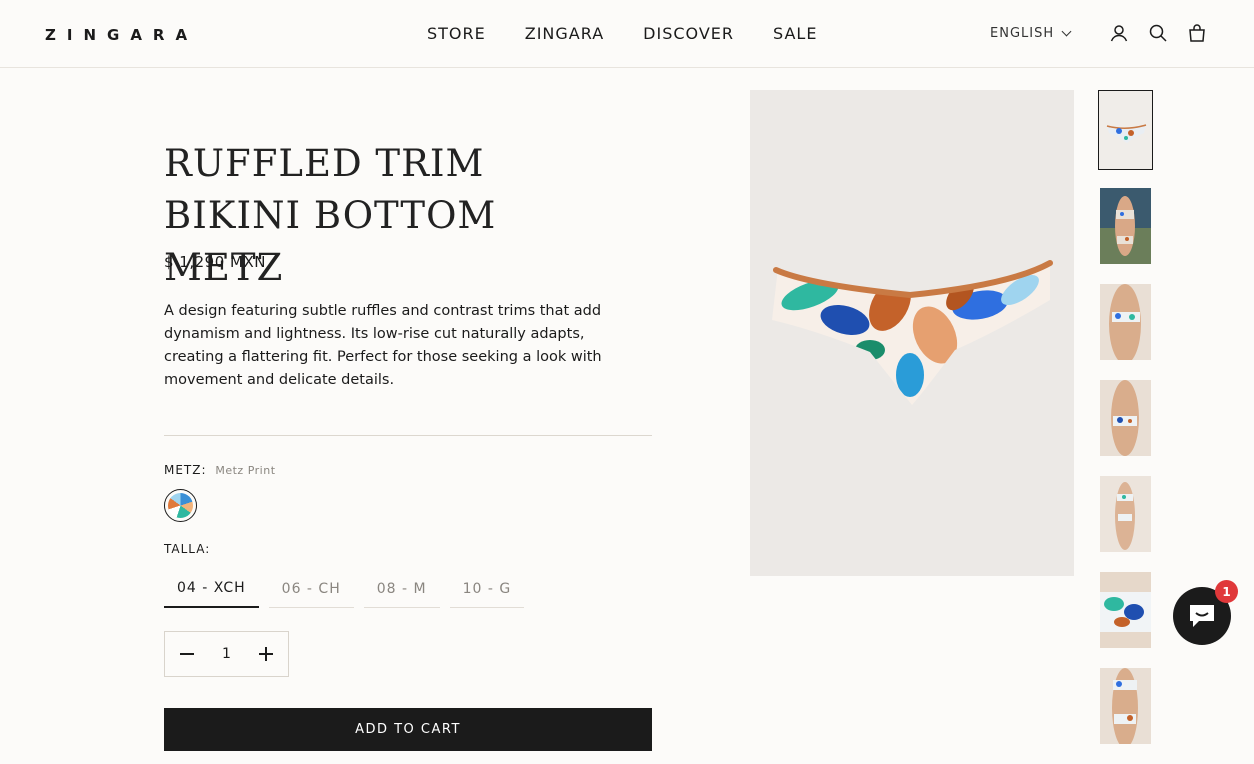 Image resolution: width=1254 pixels, height=764 pixels. I want to click on quantity-stepper, so click(226, 654).